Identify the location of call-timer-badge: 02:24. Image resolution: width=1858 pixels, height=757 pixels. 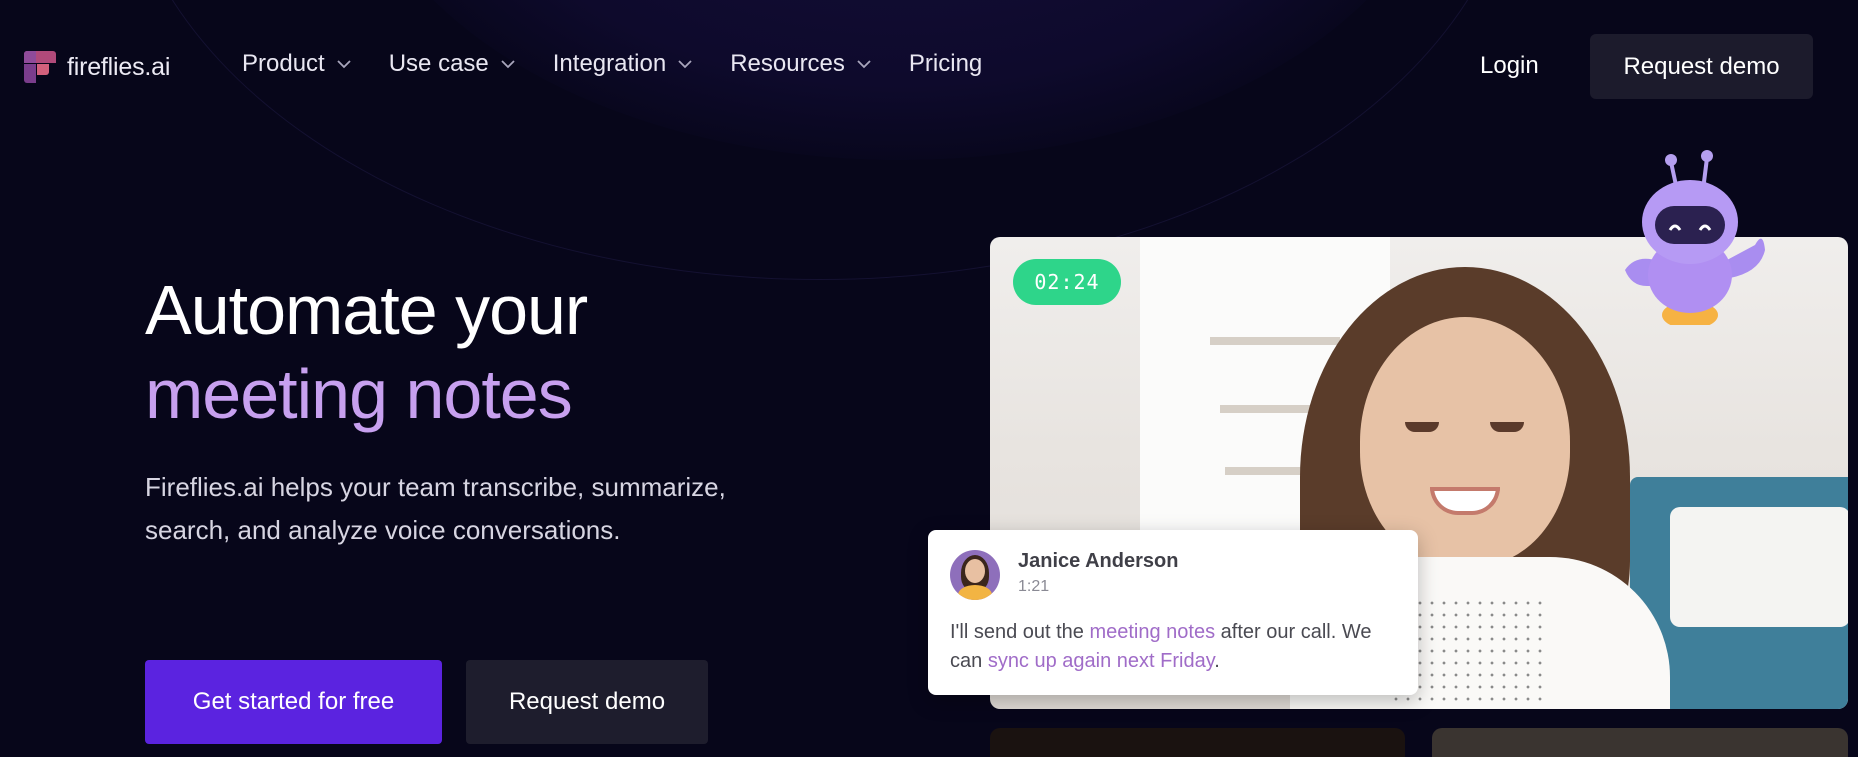
(1067, 282).